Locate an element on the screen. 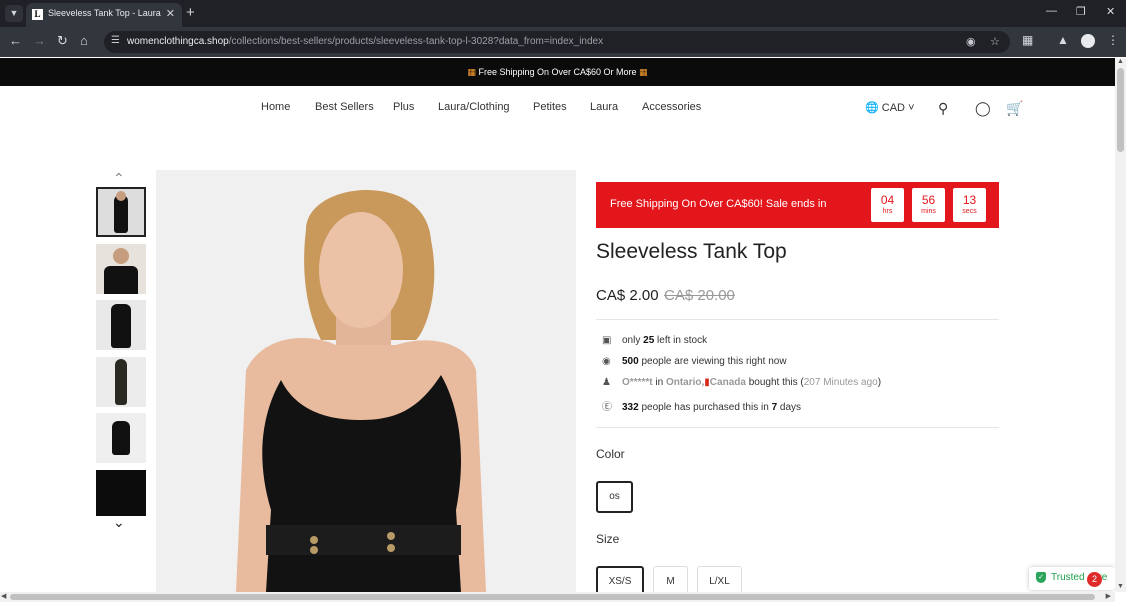 Image resolution: width=1126 pixels, height=602 pixels. eye-off-icon: ◉ is located at coordinates (971, 41).